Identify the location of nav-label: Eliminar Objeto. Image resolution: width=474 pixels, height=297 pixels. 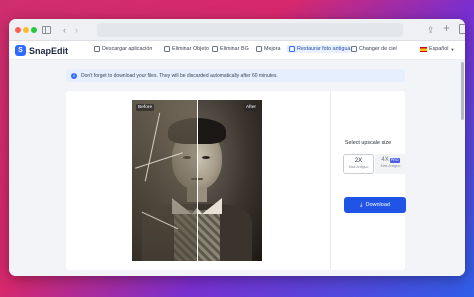
(190, 49).